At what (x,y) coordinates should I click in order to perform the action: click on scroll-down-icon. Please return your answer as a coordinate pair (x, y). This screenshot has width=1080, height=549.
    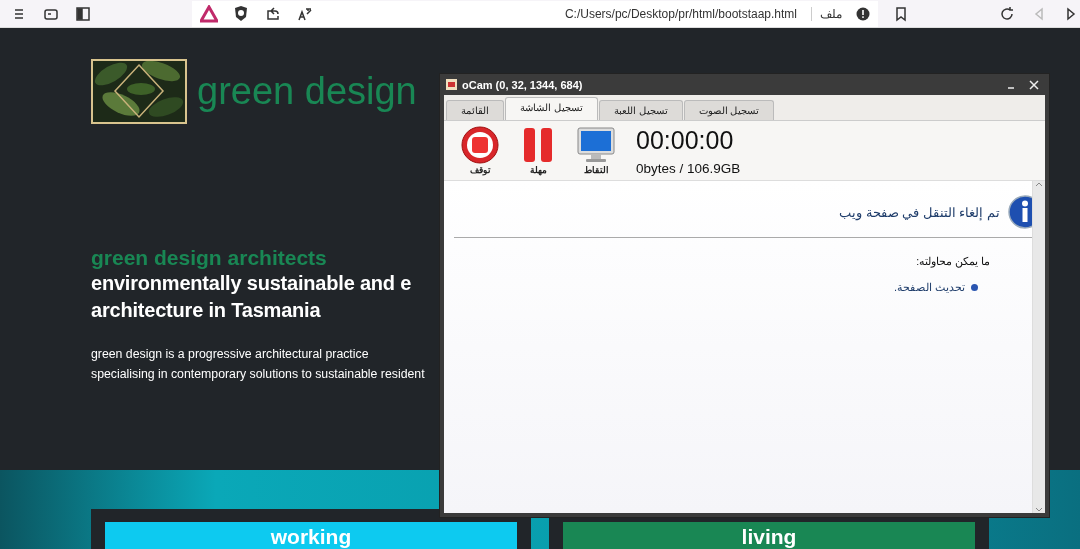
    Looking at the image, I should click on (1039, 510).